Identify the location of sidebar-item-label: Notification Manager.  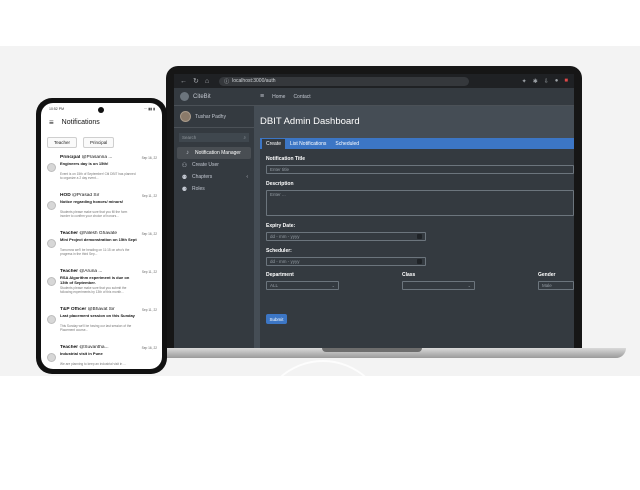
(218, 153).